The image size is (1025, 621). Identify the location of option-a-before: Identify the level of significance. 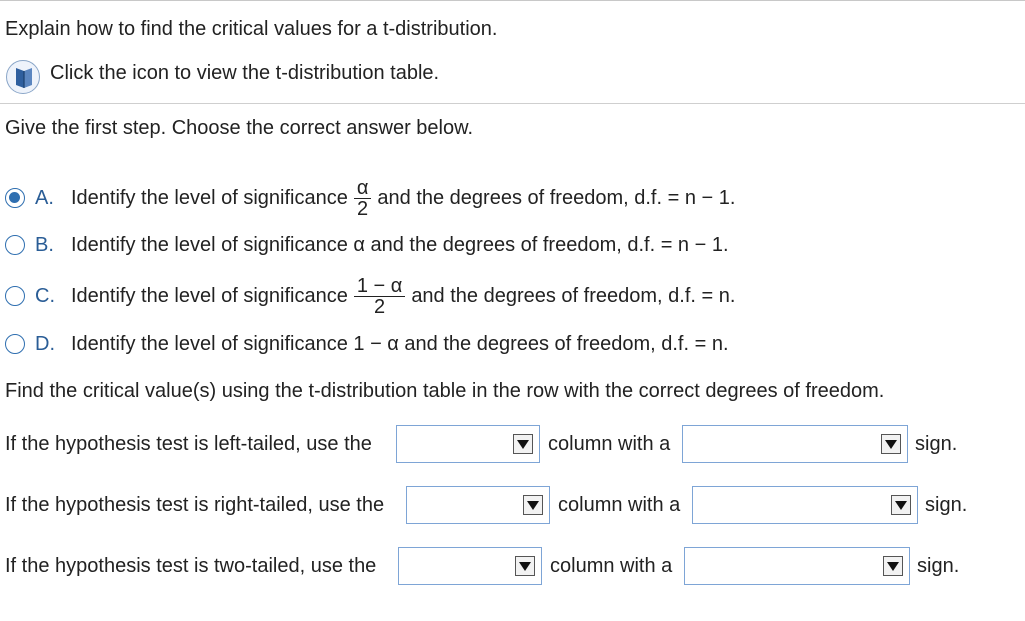
(209, 197).